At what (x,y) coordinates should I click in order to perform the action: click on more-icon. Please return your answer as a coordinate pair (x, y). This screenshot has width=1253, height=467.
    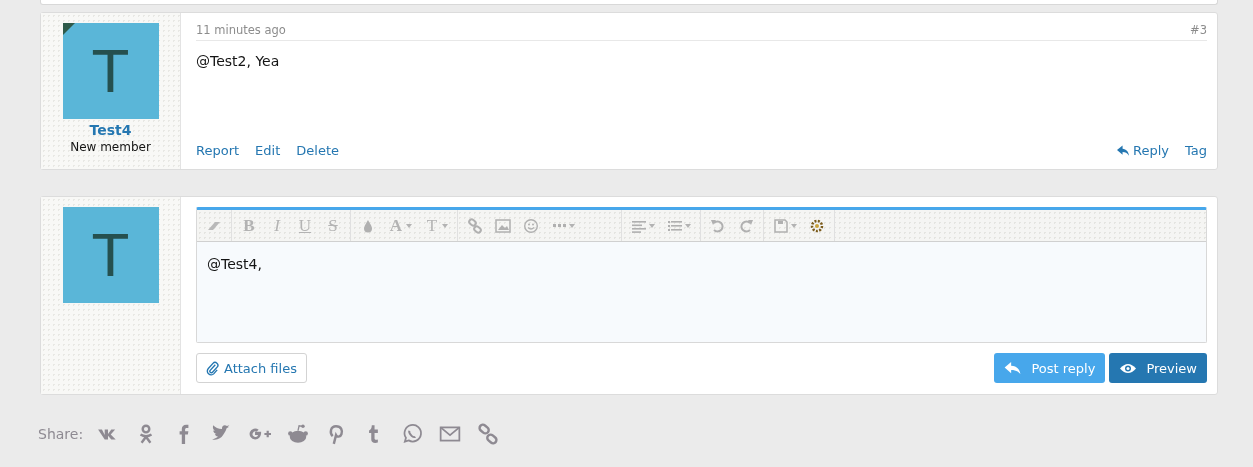
    Looking at the image, I should click on (559, 225).